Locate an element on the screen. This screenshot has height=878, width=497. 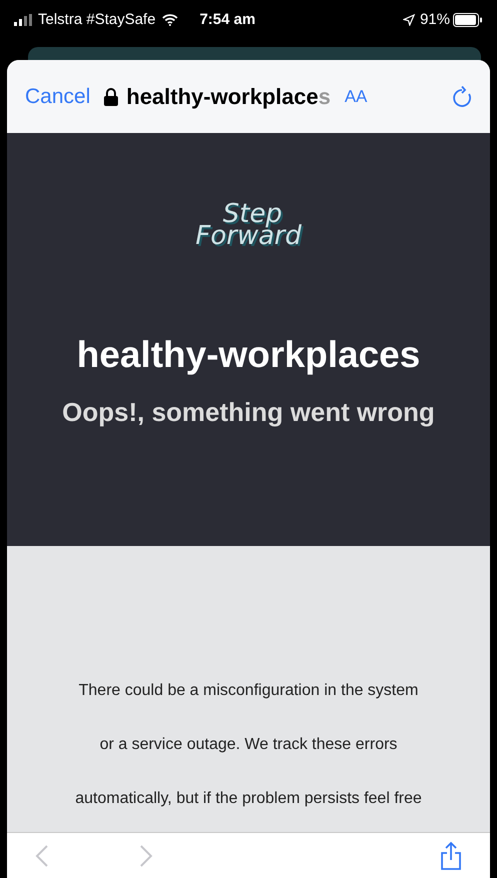
carrier-name: Telstra #StaySafe is located at coordinates (97, 20).